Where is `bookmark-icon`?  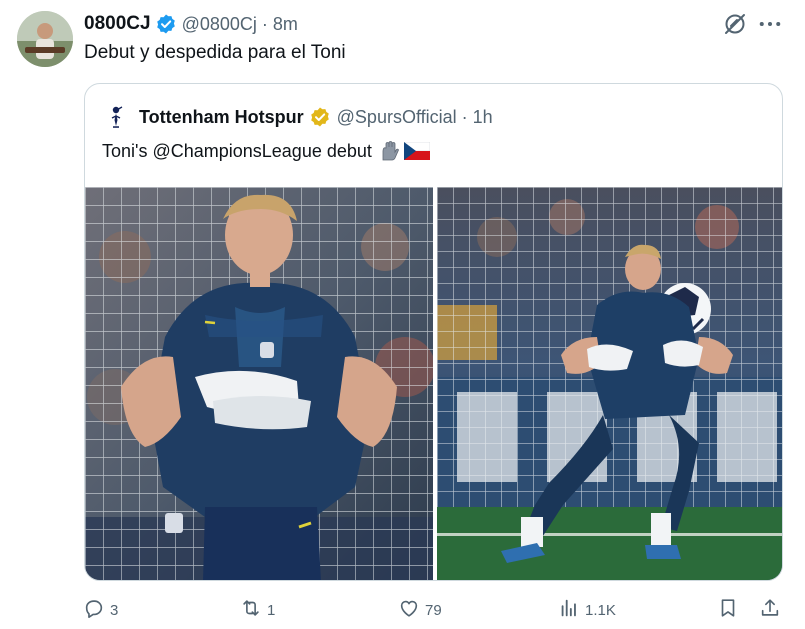
bookmark-icon is located at coordinates (728, 610).